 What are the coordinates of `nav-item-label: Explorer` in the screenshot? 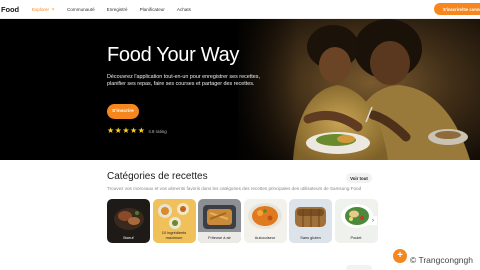 It's located at (40, 9).